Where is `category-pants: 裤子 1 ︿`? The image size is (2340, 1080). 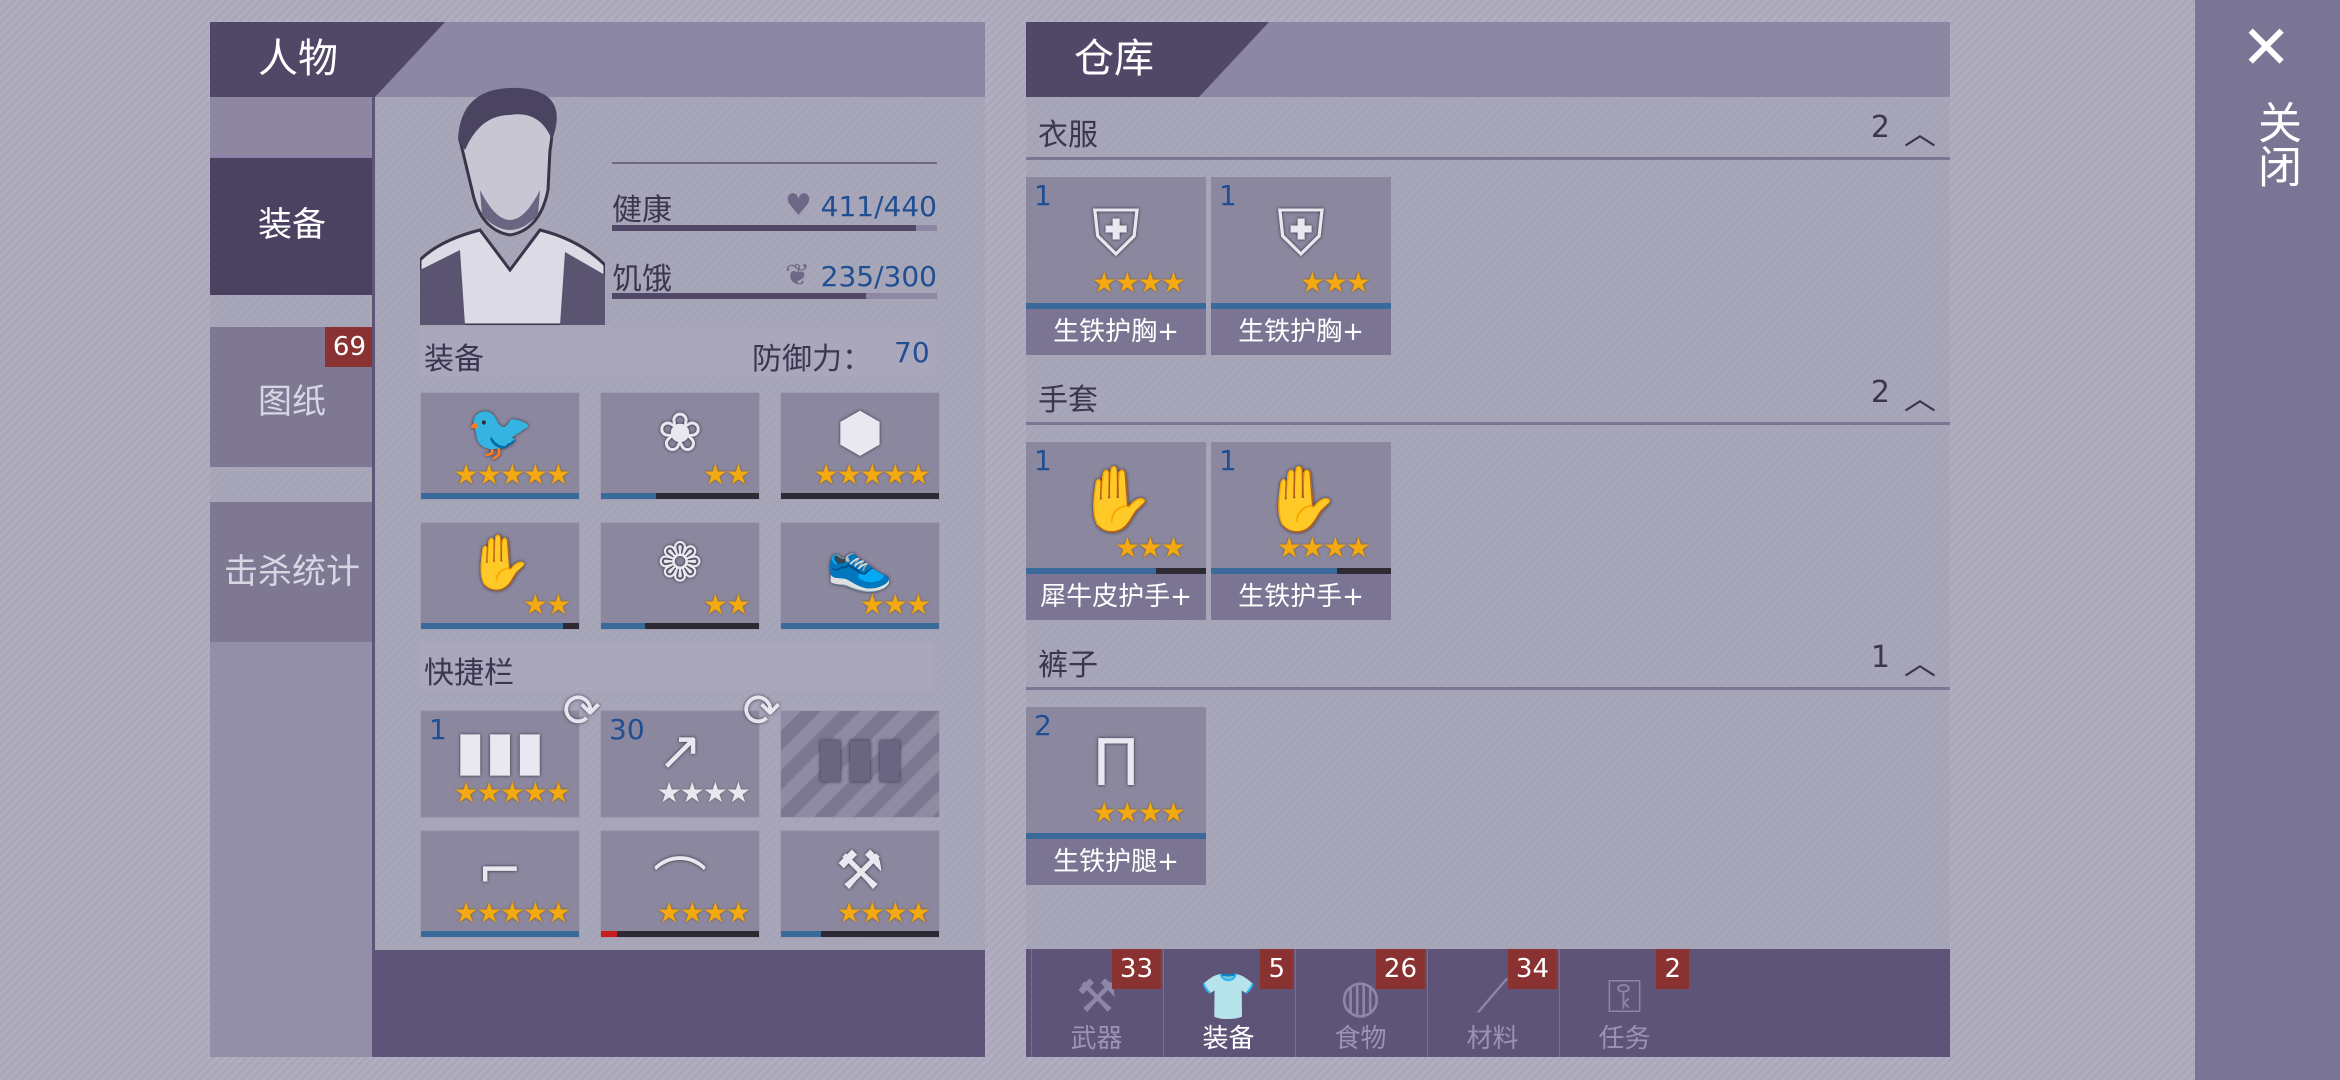 category-pants: 裤子 1 ︿ is located at coordinates (1488, 661).